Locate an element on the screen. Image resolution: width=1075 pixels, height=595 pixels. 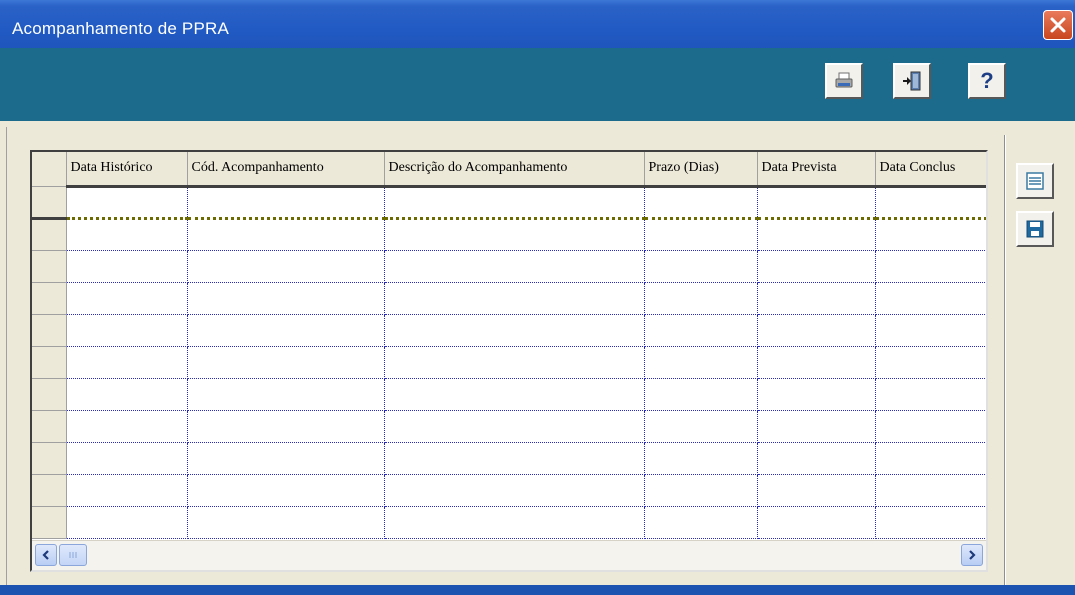
column-header: Data Conclus is located at coordinates (930, 170).